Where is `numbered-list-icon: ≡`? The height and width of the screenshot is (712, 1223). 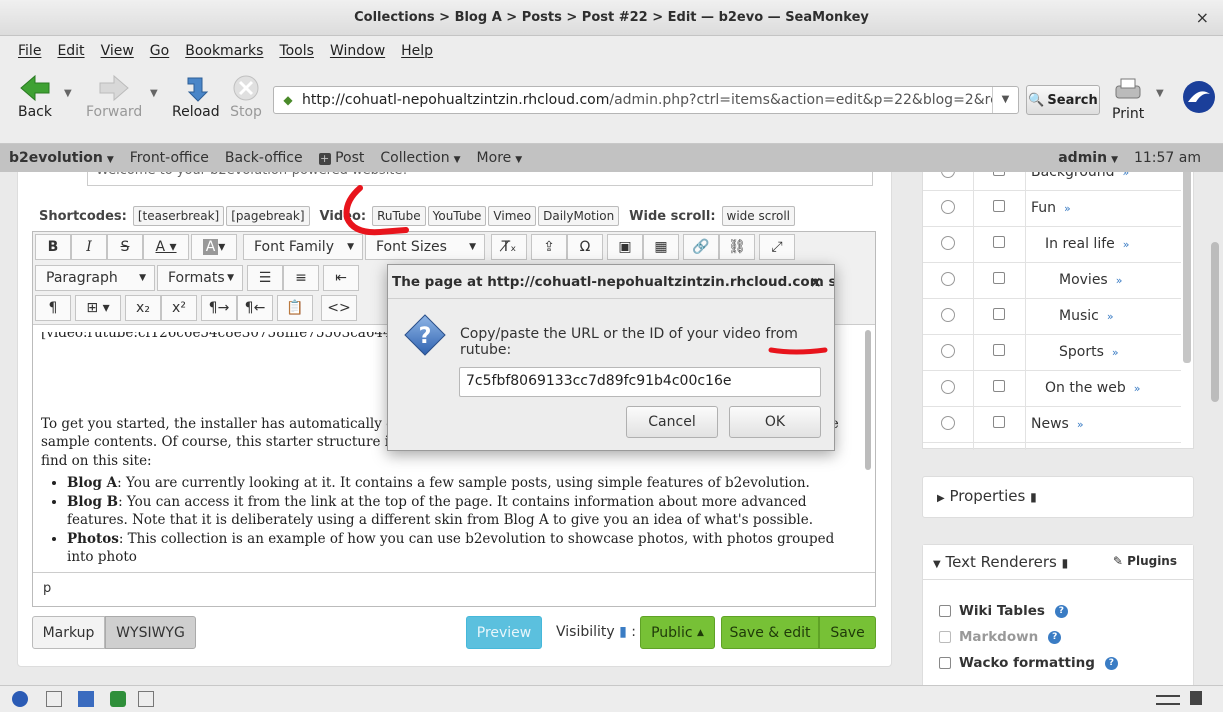 numbered-list-icon: ≡ is located at coordinates (301, 278).